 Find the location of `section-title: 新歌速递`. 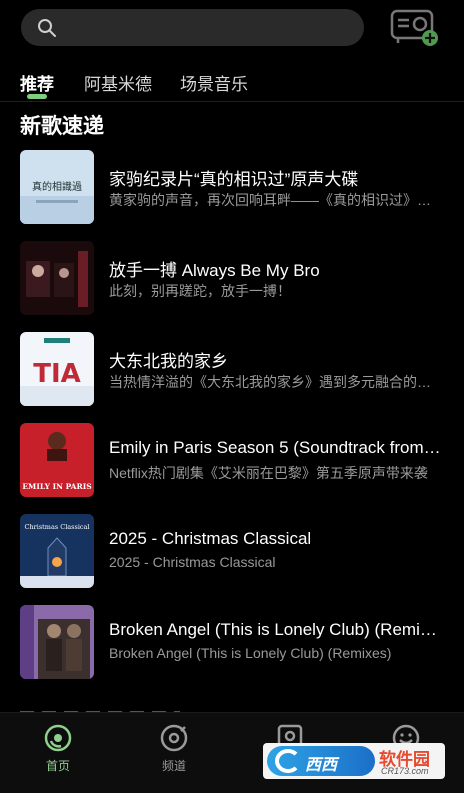

section-title: 新歌速递 is located at coordinates (62, 126).